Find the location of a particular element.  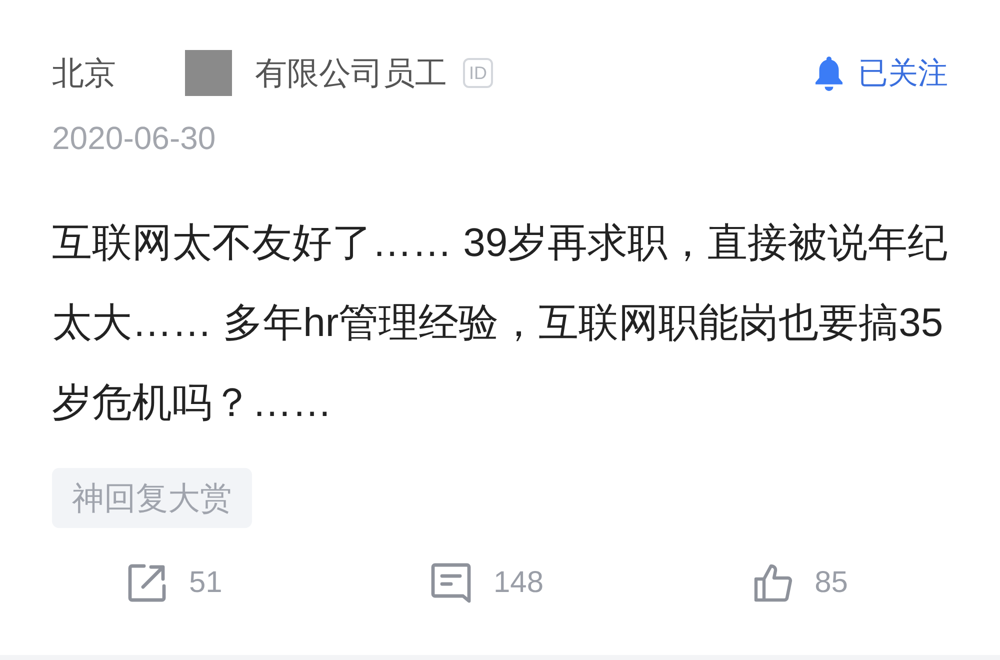

follow-button: 已关注 is located at coordinates (881, 73).